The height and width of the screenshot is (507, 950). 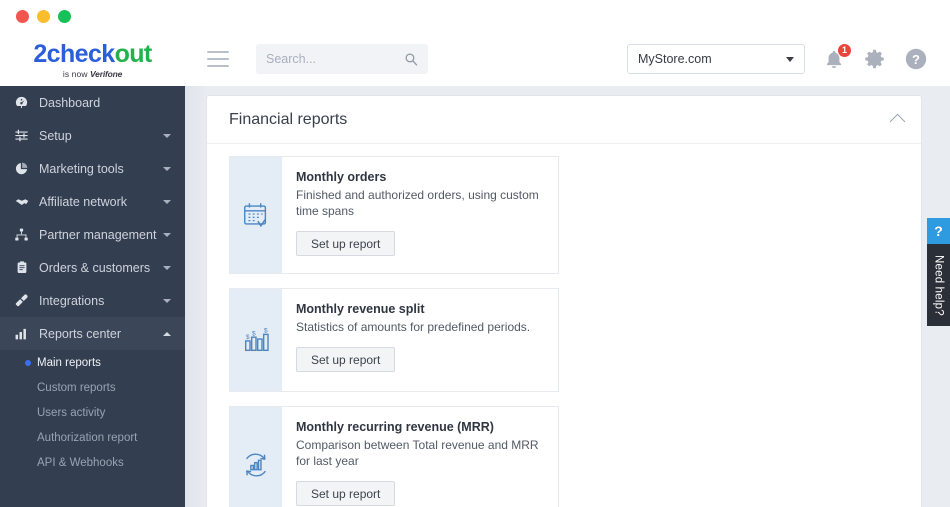 I want to click on sidebar-item-label: Affiliate network, so click(x=83, y=201).